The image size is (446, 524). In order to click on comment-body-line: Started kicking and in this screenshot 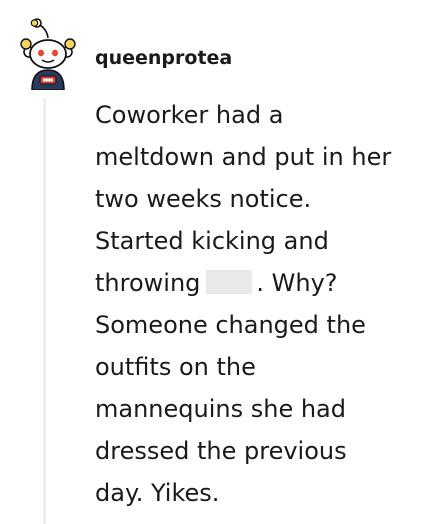, I will do `click(212, 241)`.